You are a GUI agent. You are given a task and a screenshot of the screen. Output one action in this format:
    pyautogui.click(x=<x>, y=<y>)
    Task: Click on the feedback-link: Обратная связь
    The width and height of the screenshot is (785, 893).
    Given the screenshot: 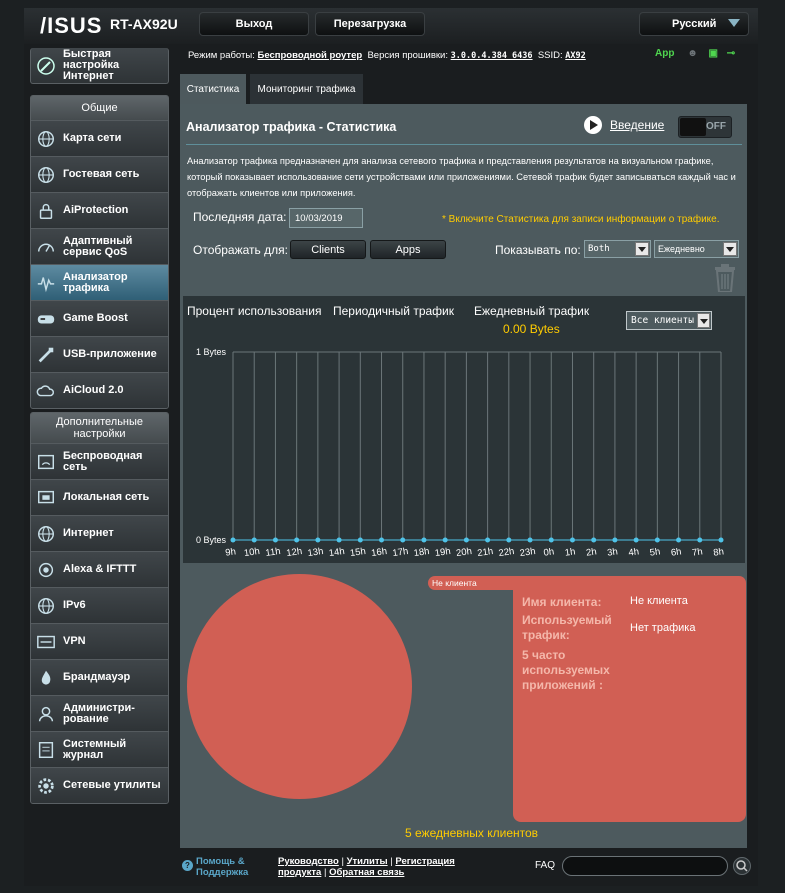 What is the action you would take?
    pyautogui.click(x=366, y=872)
    